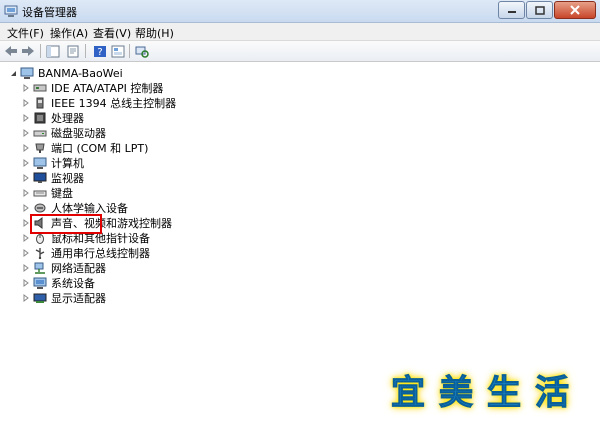 The width and height of the screenshot is (600, 436). What do you see at coordinates (47, 193) in the screenshot?
I see `tree-item: 键盘` at bounding box center [47, 193].